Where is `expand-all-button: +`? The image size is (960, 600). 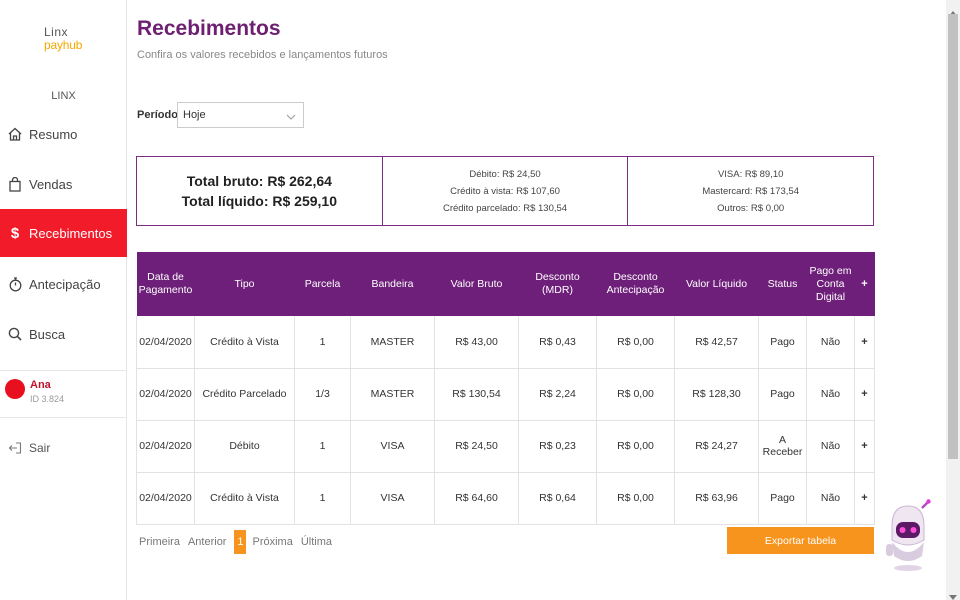 expand-all-button: + is located at coordinates (864, 284).